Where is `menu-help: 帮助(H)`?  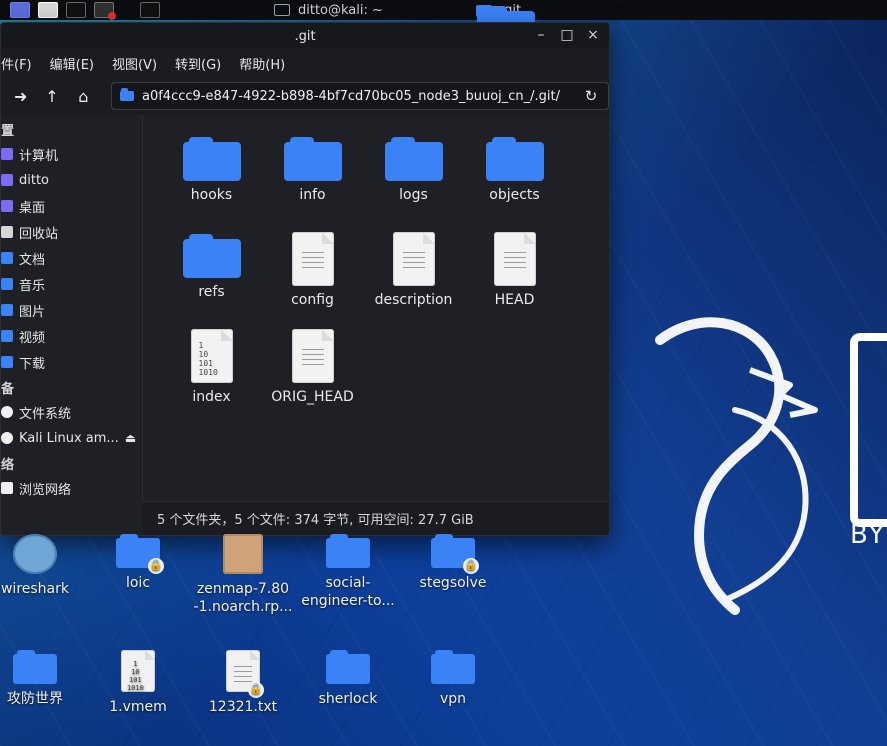 menu-help: 帮助(H) is located at coordinates (262, 63).